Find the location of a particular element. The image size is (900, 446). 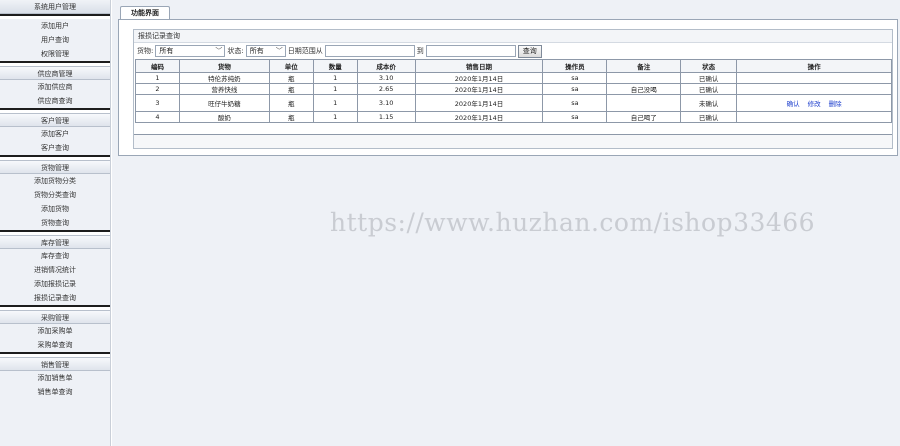

sidebar-item: 添加销售单 is located at coordinates (55, 378).